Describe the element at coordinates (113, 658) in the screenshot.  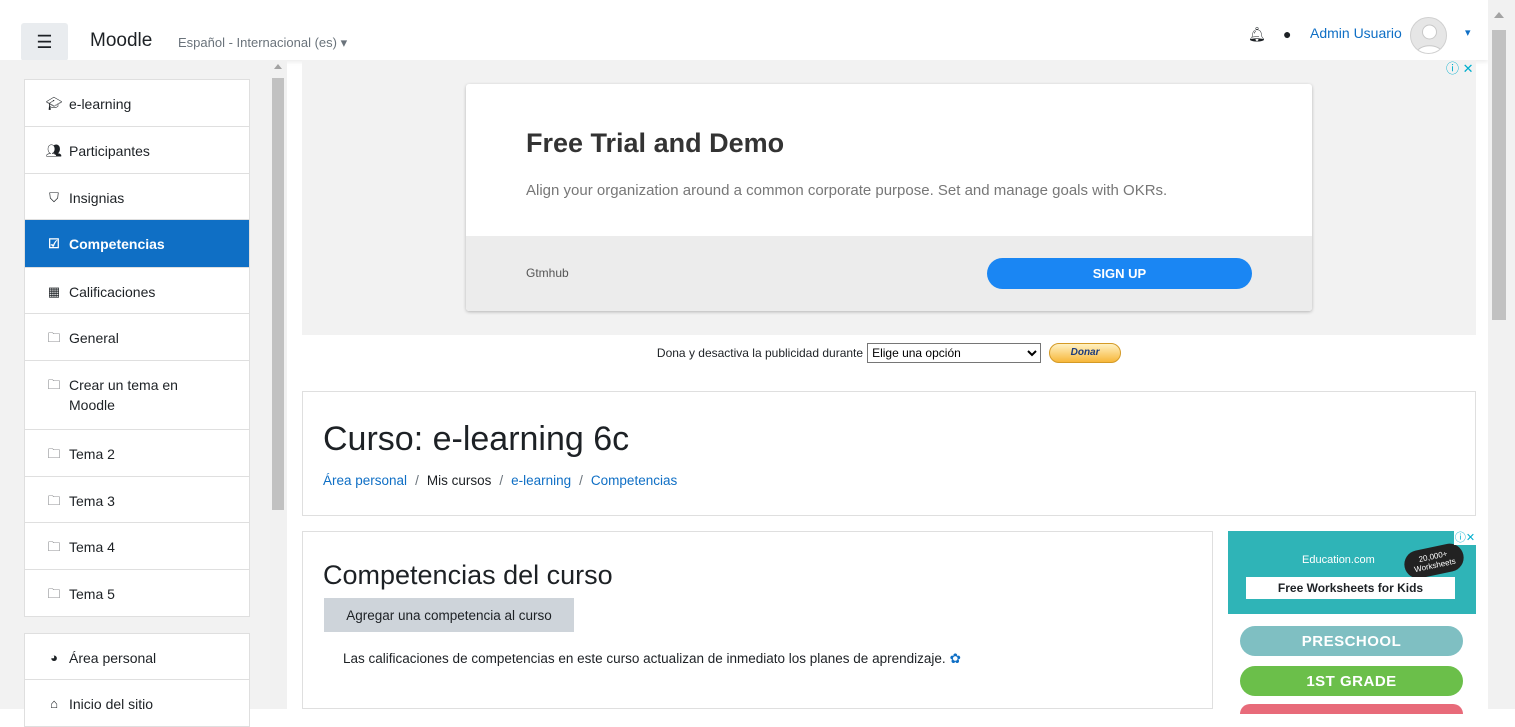
I see `sidebar-item-label: Área personal` at that location.